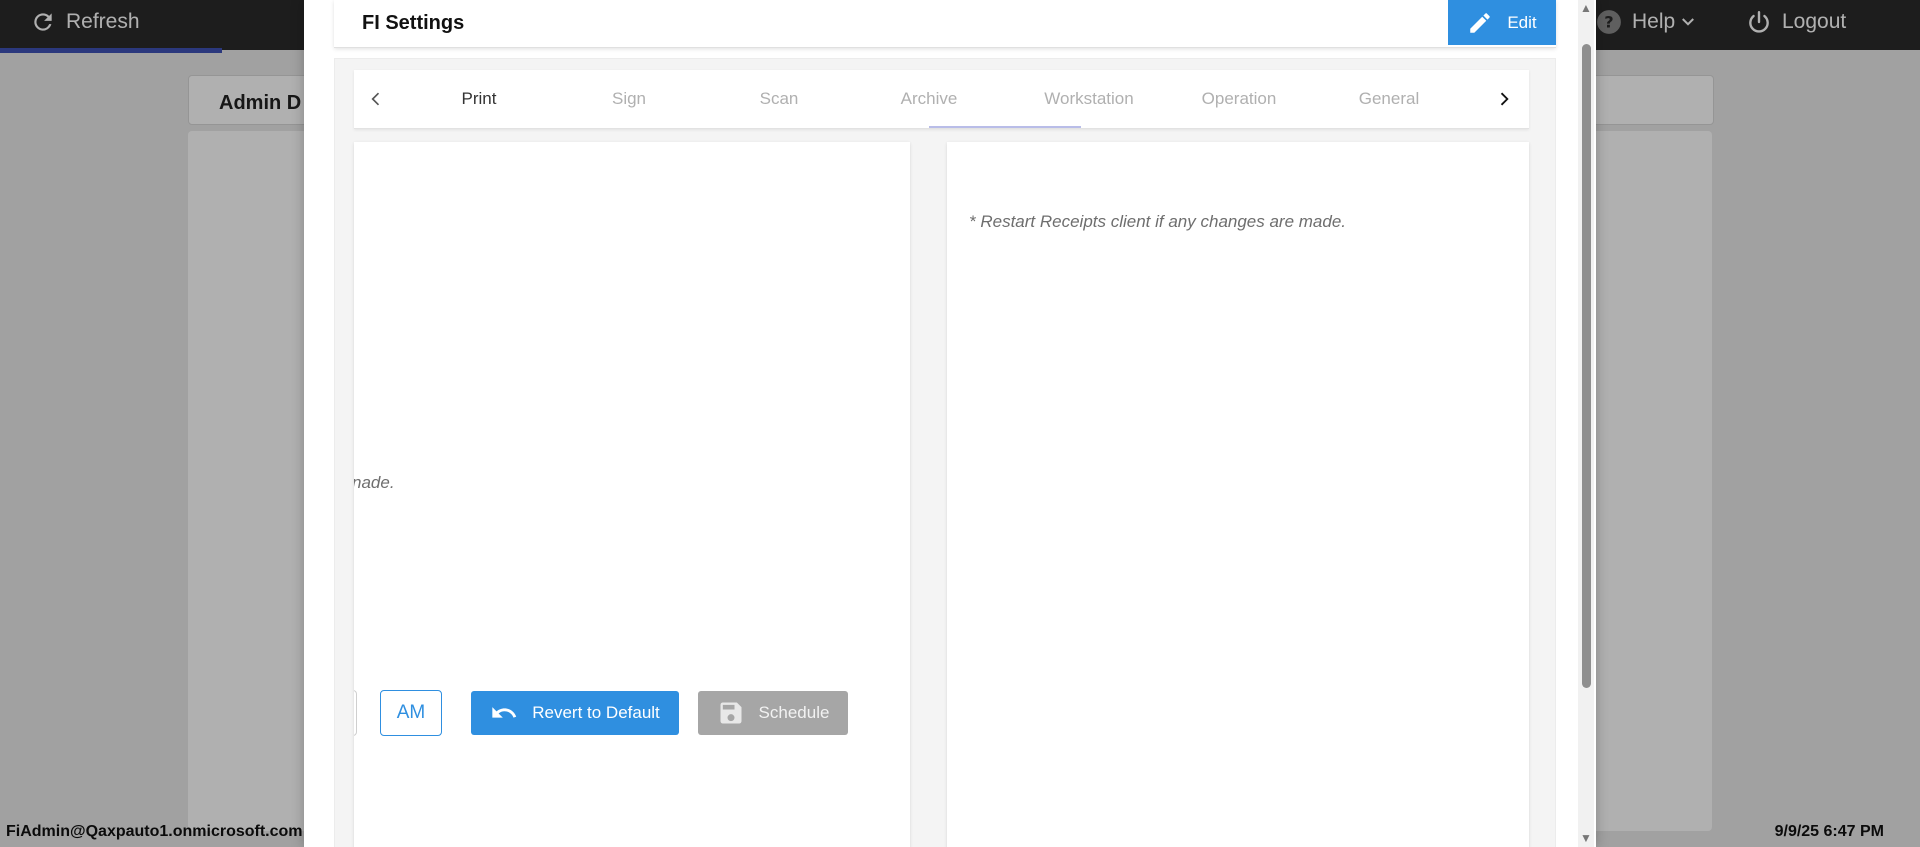 This screenshot has height=847, width=1920. I want to click on am-label: AM, so click(411, 712).